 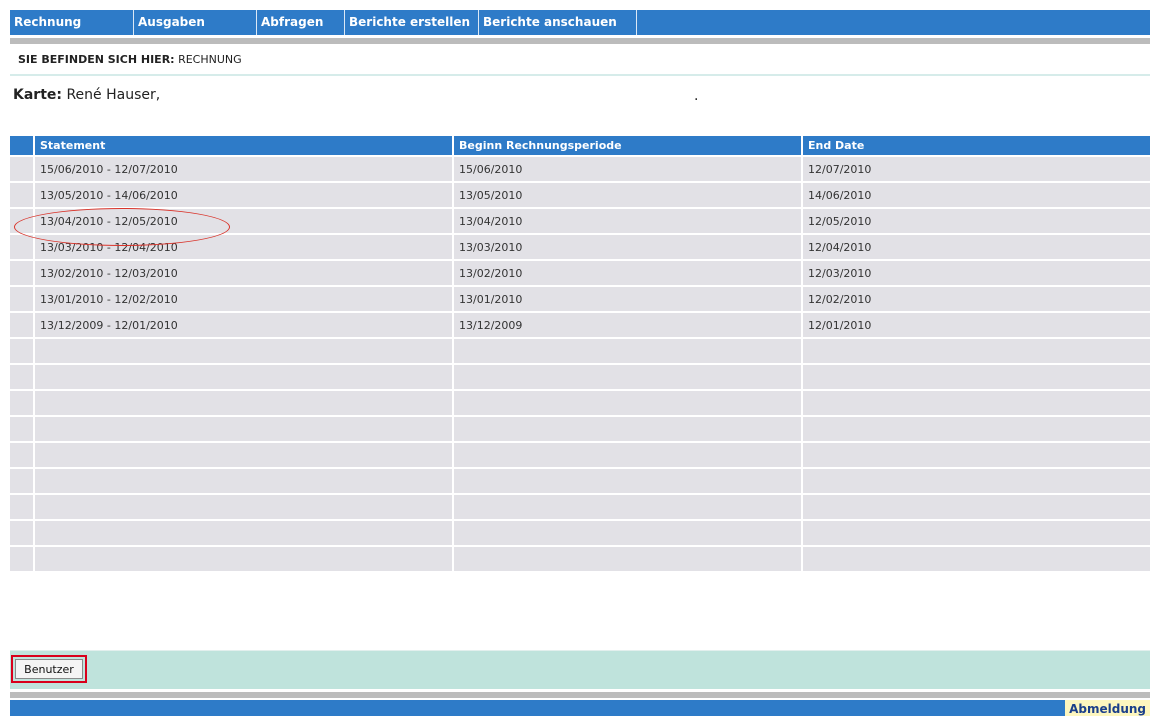 What do you see at coordinates (696, 96) in the screenshot?
I see `card-trailing-text: .` at bounding box center [696, 96].